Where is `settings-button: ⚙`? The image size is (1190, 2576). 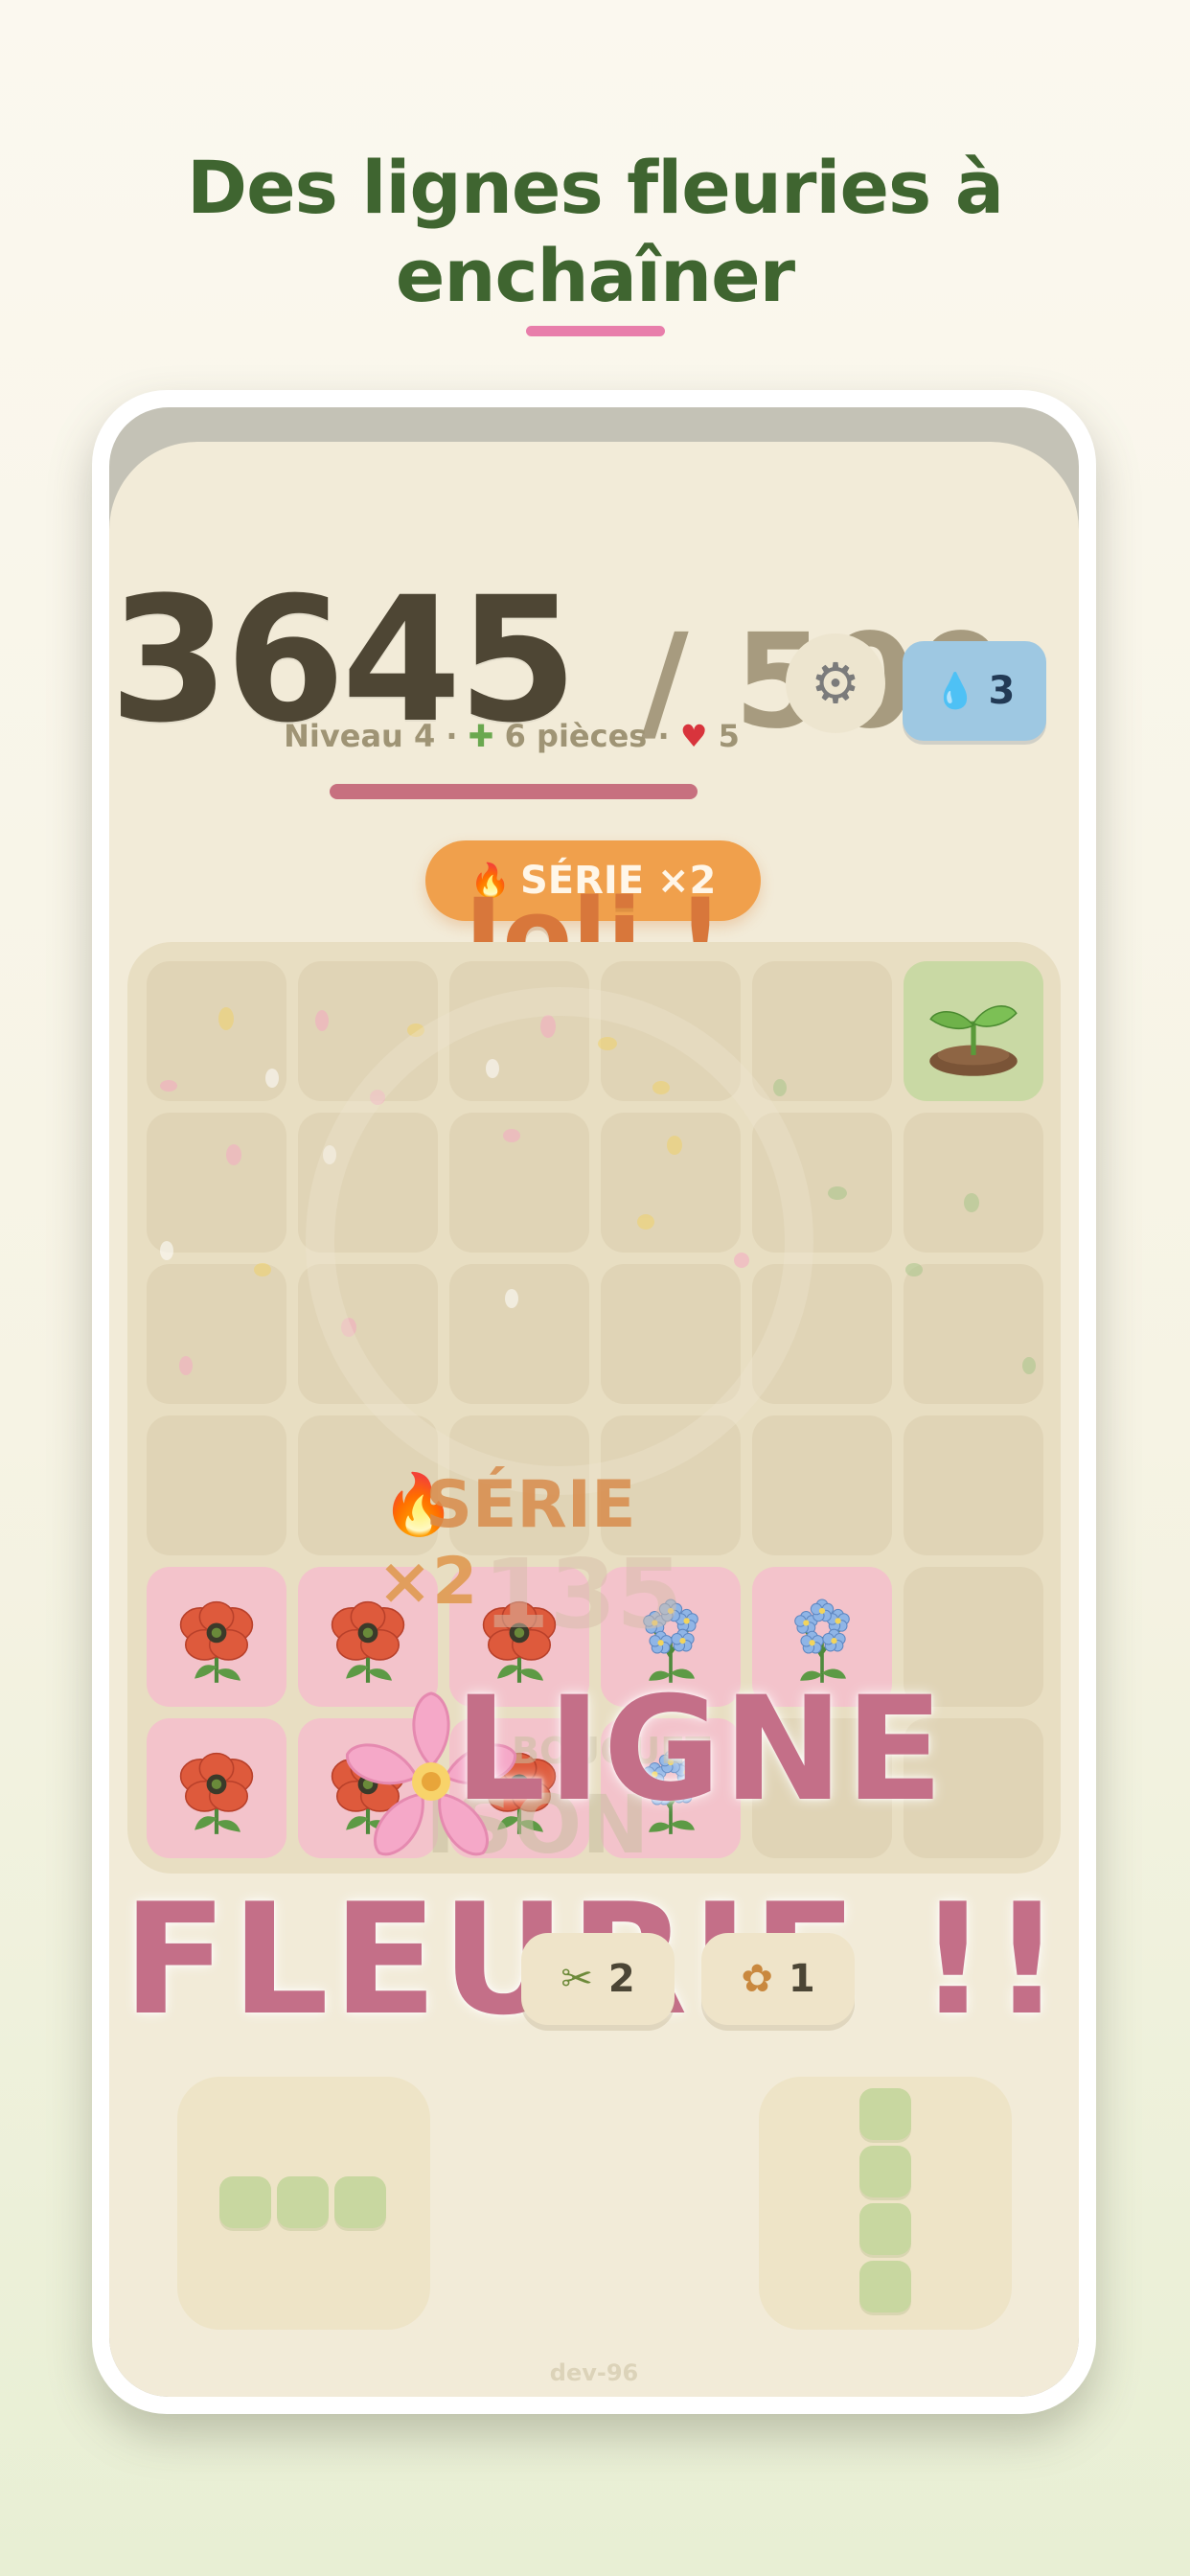
settings-button: ⚙ is located at coordinates (836, 683).